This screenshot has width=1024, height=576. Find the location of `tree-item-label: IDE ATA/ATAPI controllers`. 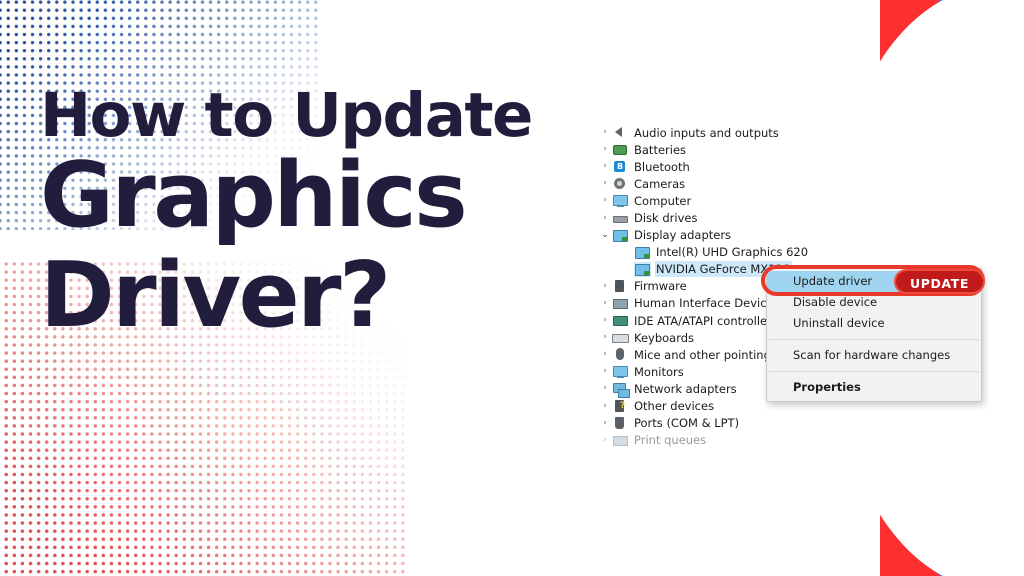

tree-item-label: IDE ATA/ATAPI controllers is located at coordinates (706, 320).